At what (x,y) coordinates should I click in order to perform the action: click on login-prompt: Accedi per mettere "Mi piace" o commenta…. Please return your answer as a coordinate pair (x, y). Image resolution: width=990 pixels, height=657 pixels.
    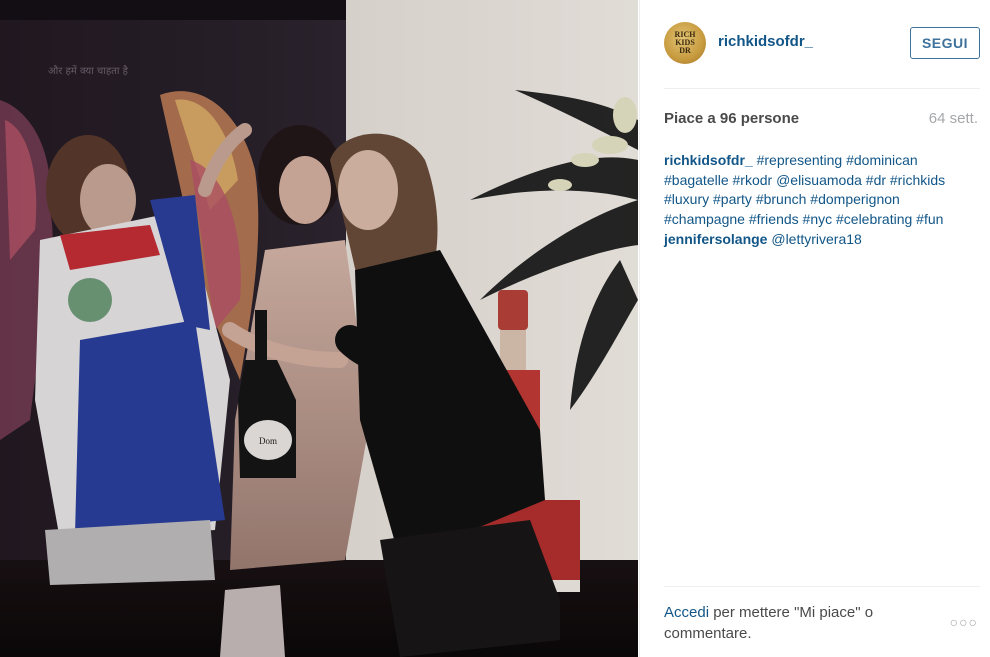
    Looking at the image, I should click on (789, 623).